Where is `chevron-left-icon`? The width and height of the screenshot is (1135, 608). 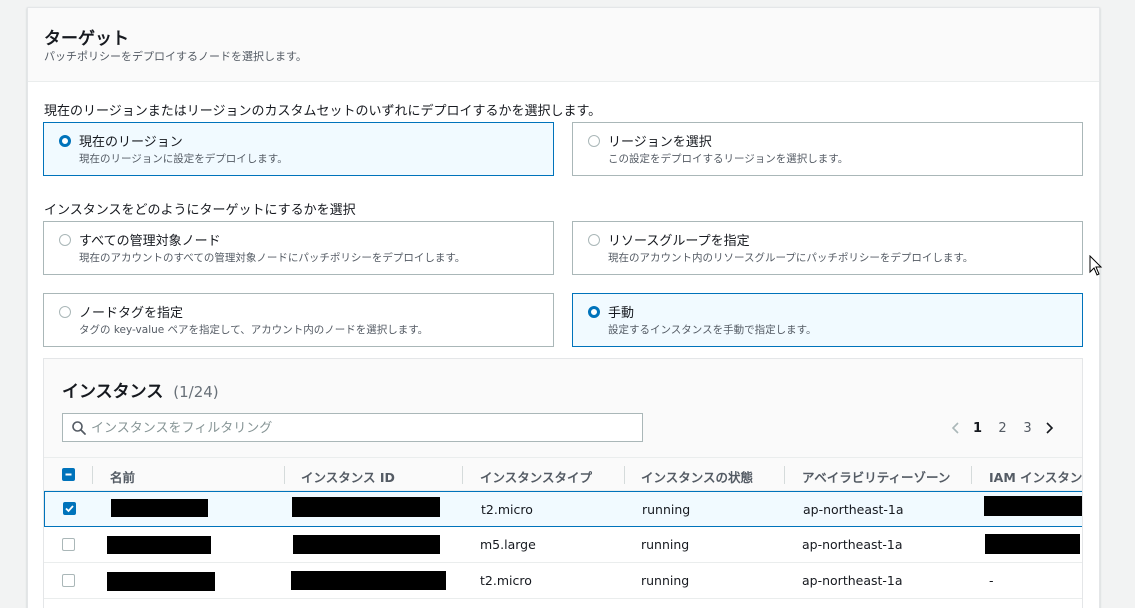
chevron-left-icon is located at coordinates (956, 428).